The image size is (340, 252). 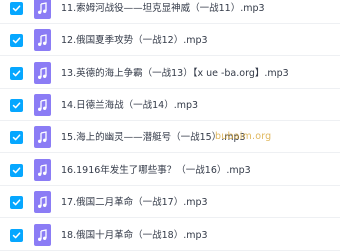 What do you see at coordinates (163, 12) in the screenshot?
I see `file-name: 11.索姆河战役——坦克显神威（一战11）.mp3` at bounding box center [163, 12].